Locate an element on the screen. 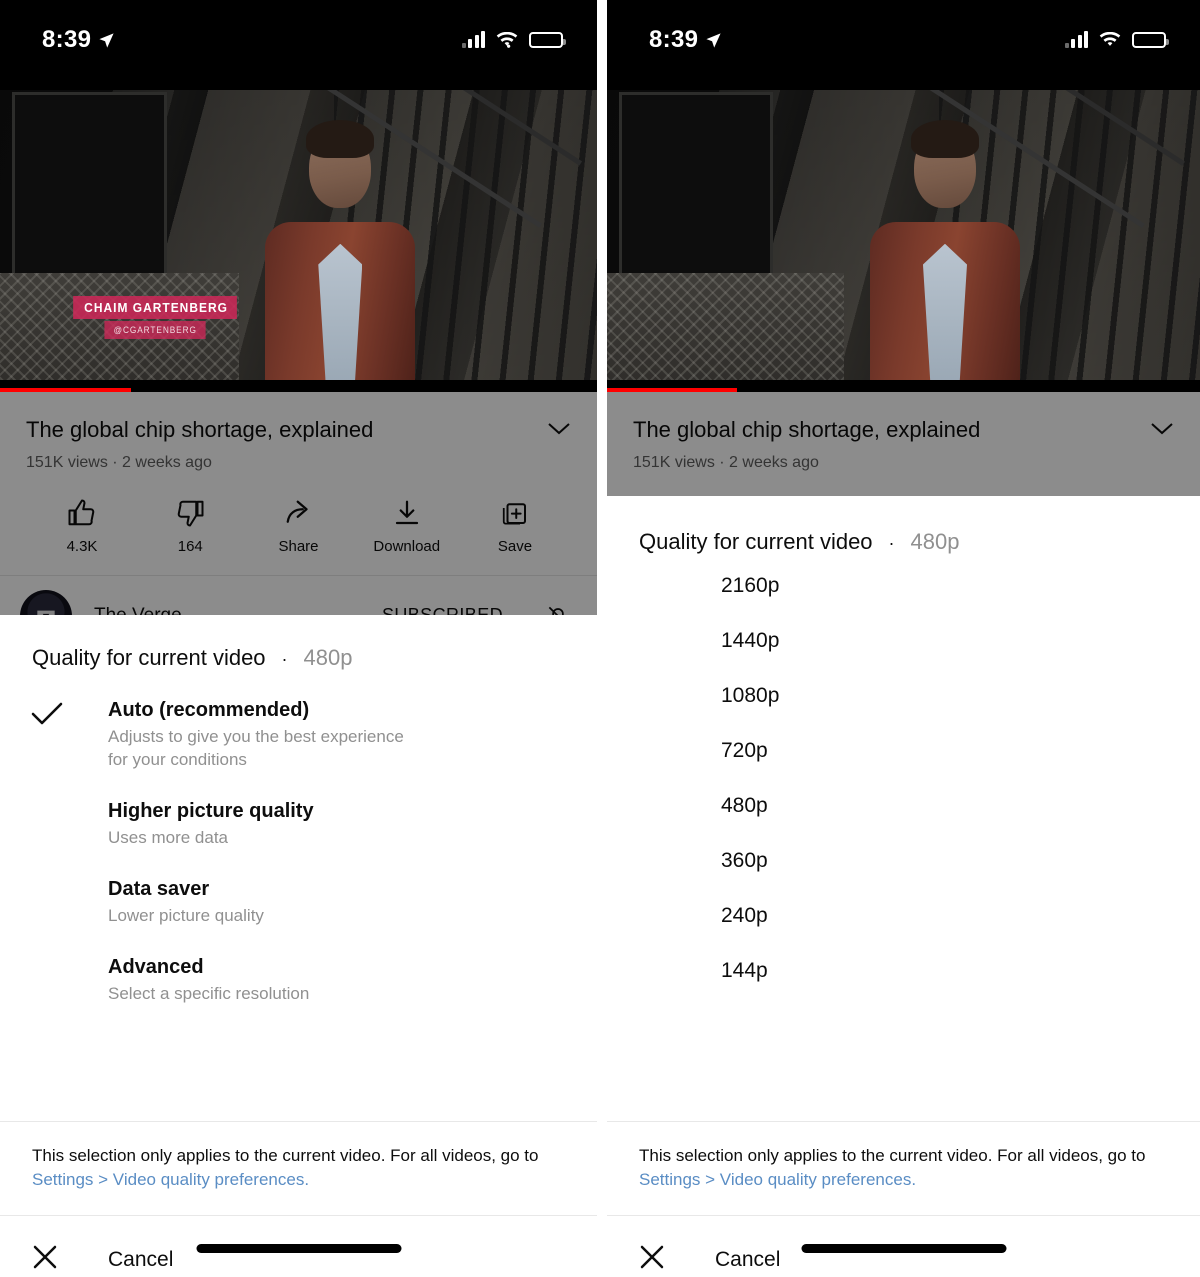 The height and width of the screenshot is (1277, 1200). resolution-item: 1080p is located at coordinates (903, 712).